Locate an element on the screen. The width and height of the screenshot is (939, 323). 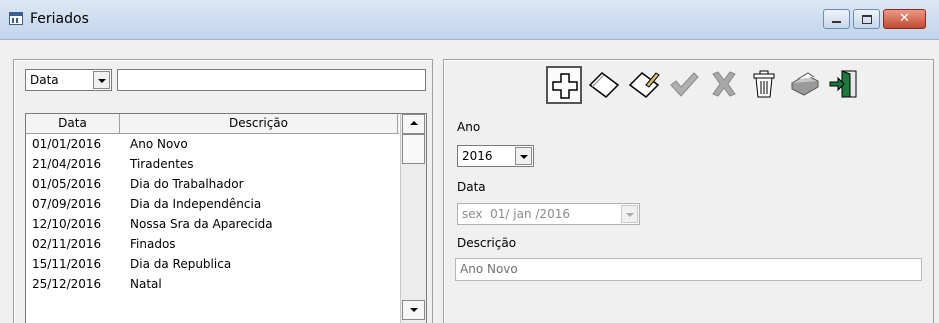
search-input is located at coordinates (271, 80).